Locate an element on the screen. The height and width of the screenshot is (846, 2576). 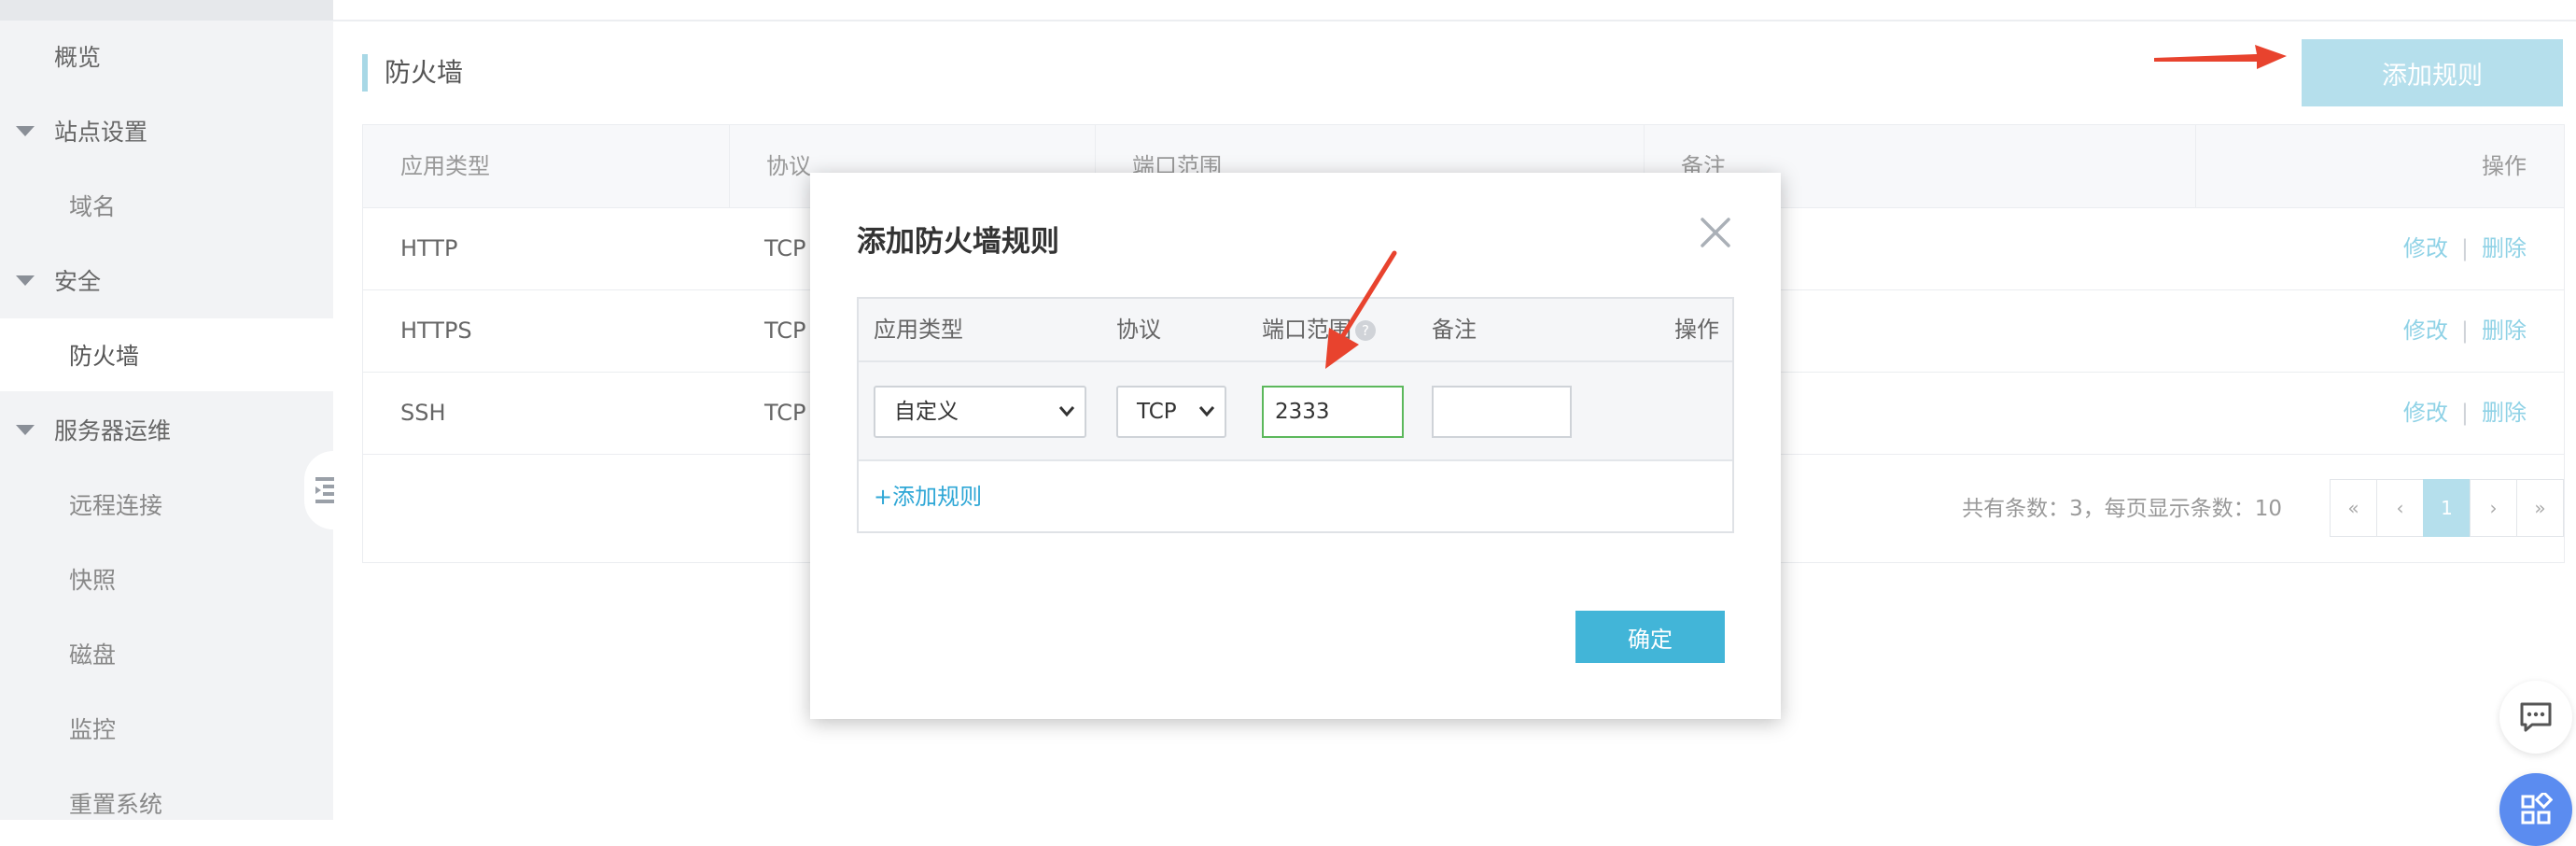
apps-button is located at coordinates (2535, 810).